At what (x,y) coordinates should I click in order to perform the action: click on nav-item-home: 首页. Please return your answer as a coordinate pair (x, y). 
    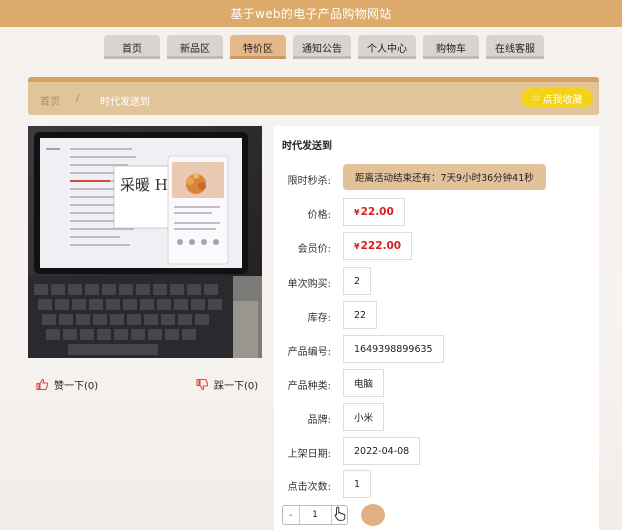
    Looking at the image, I should click on (132, 47).